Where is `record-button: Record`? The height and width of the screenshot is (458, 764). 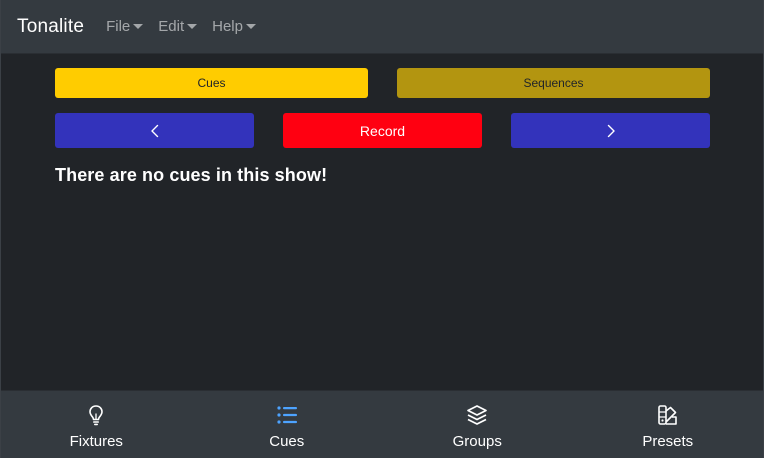
record-button: Record is located at coordinates (382, 130).